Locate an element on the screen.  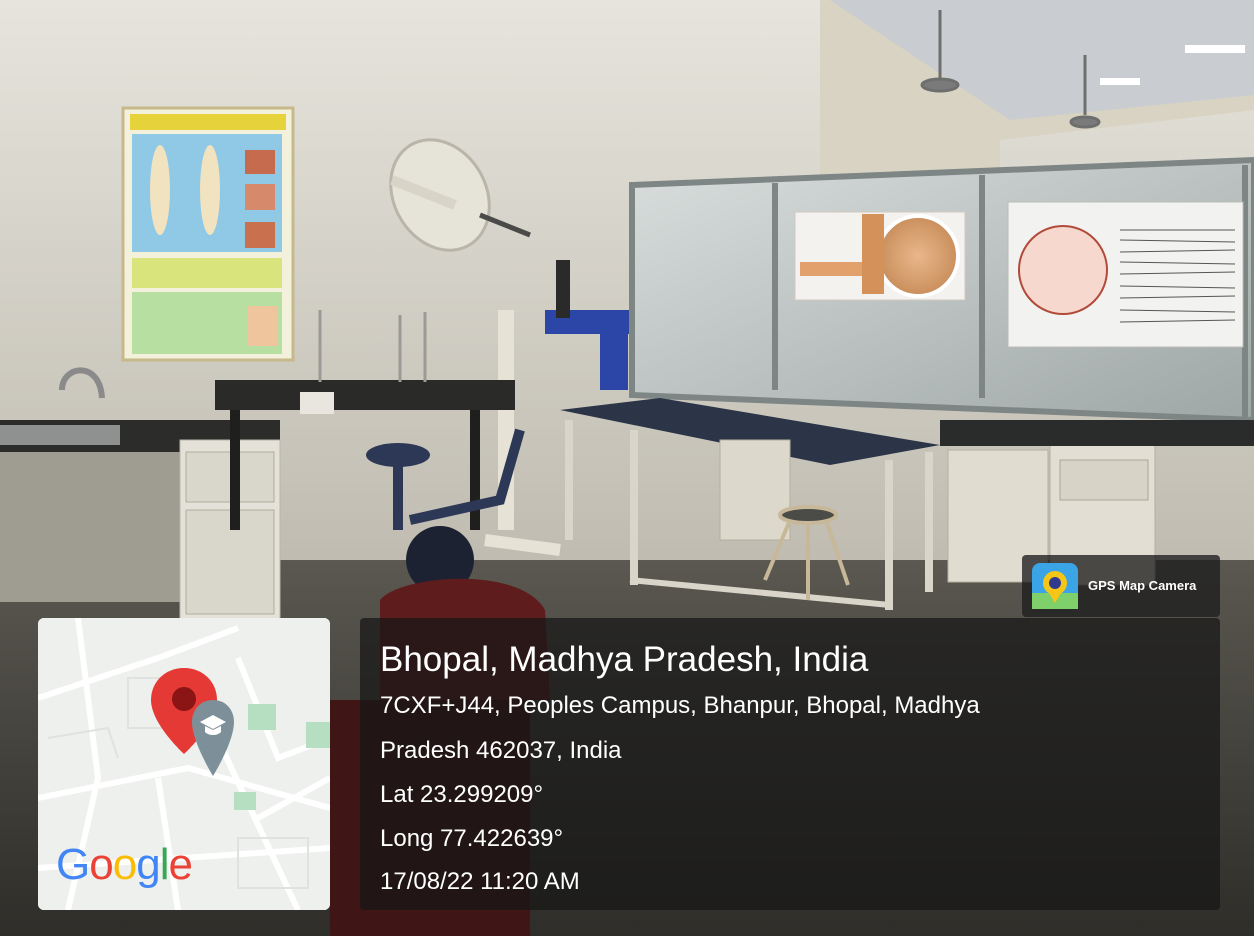
skeleton-poster is located at coordinates (208, 234).